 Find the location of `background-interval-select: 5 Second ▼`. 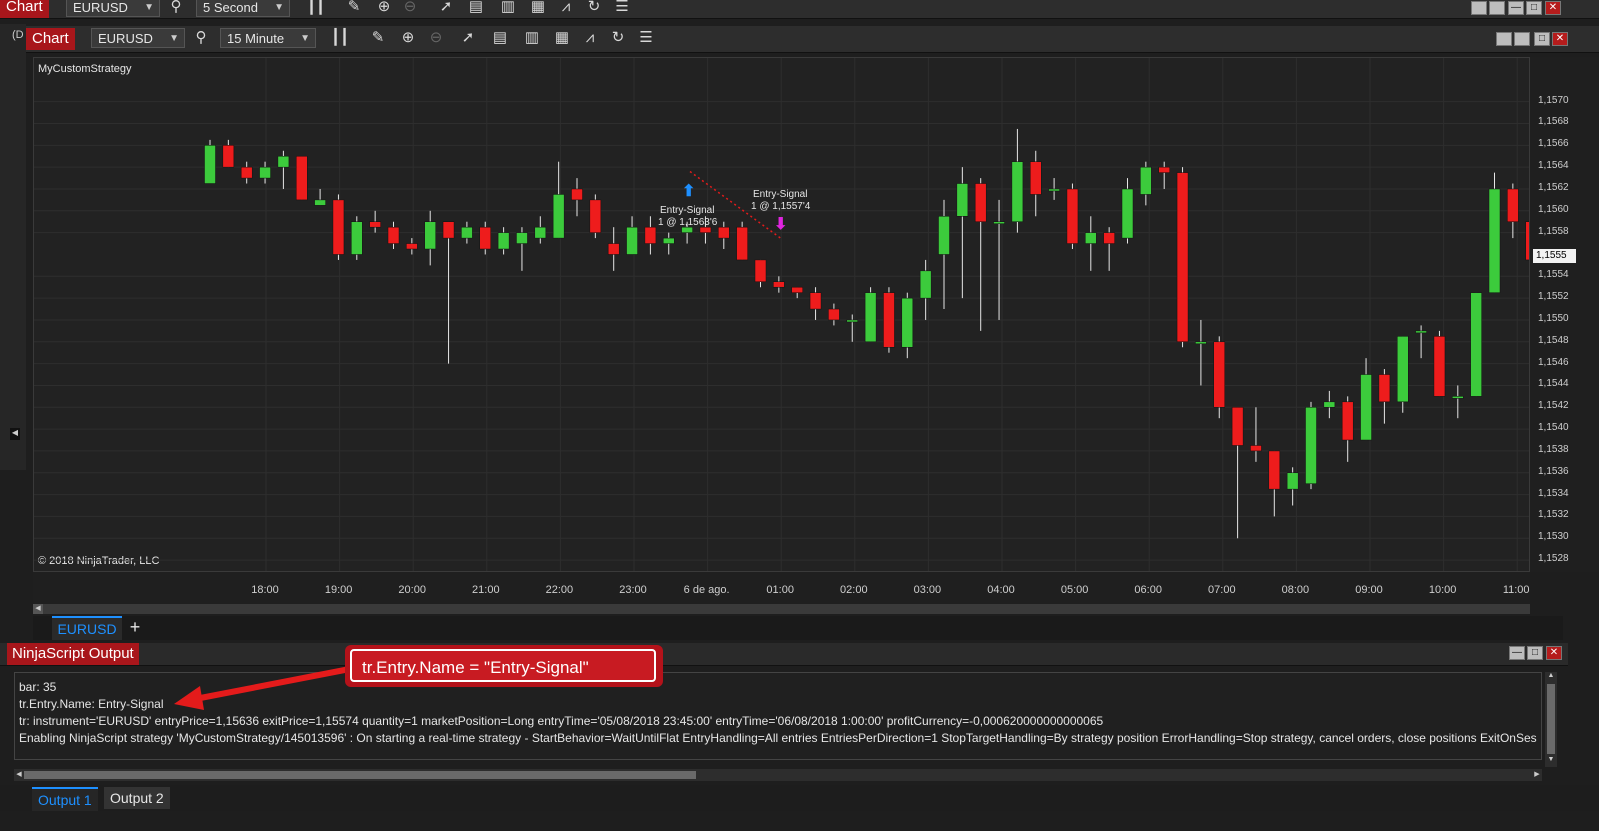

background-interval-select: 5 Second ▼ is located at coordinates (243, 8).